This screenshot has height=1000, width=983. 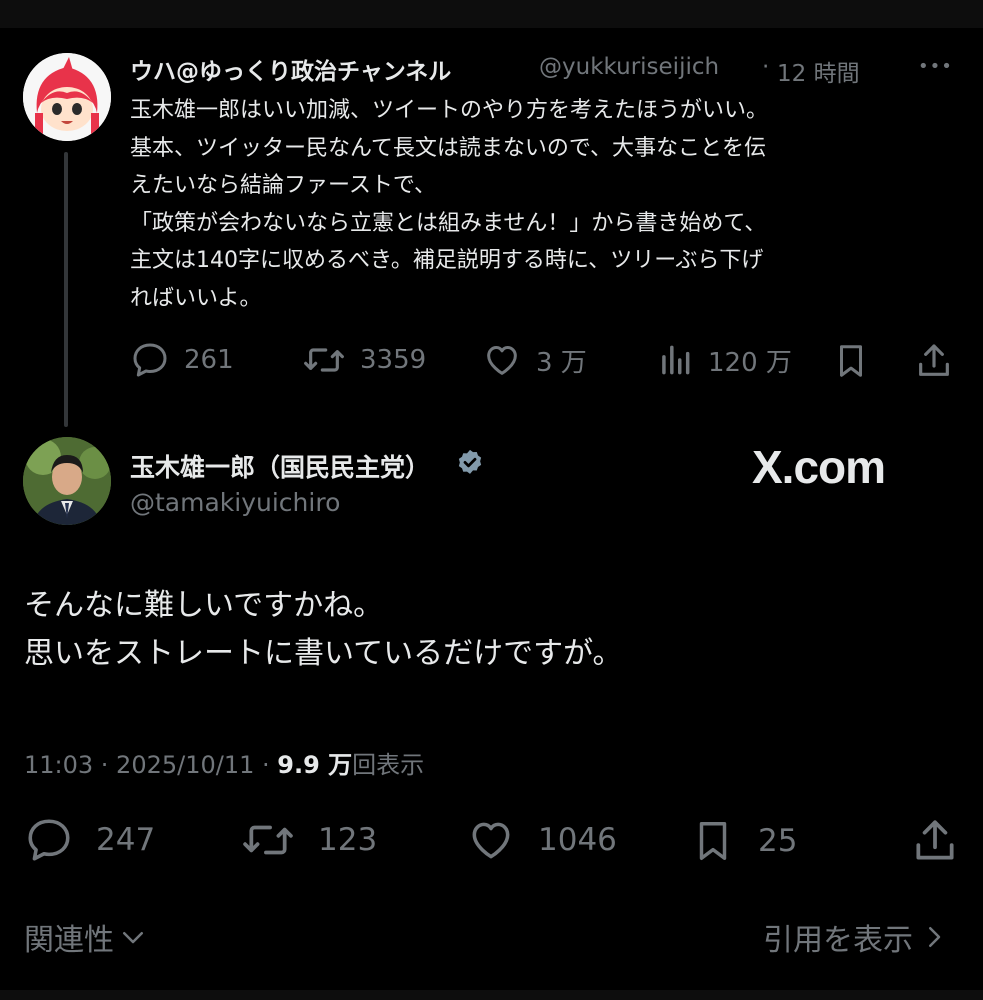 I want to click on main-repost-count: 123, so click(x=348, y=840).